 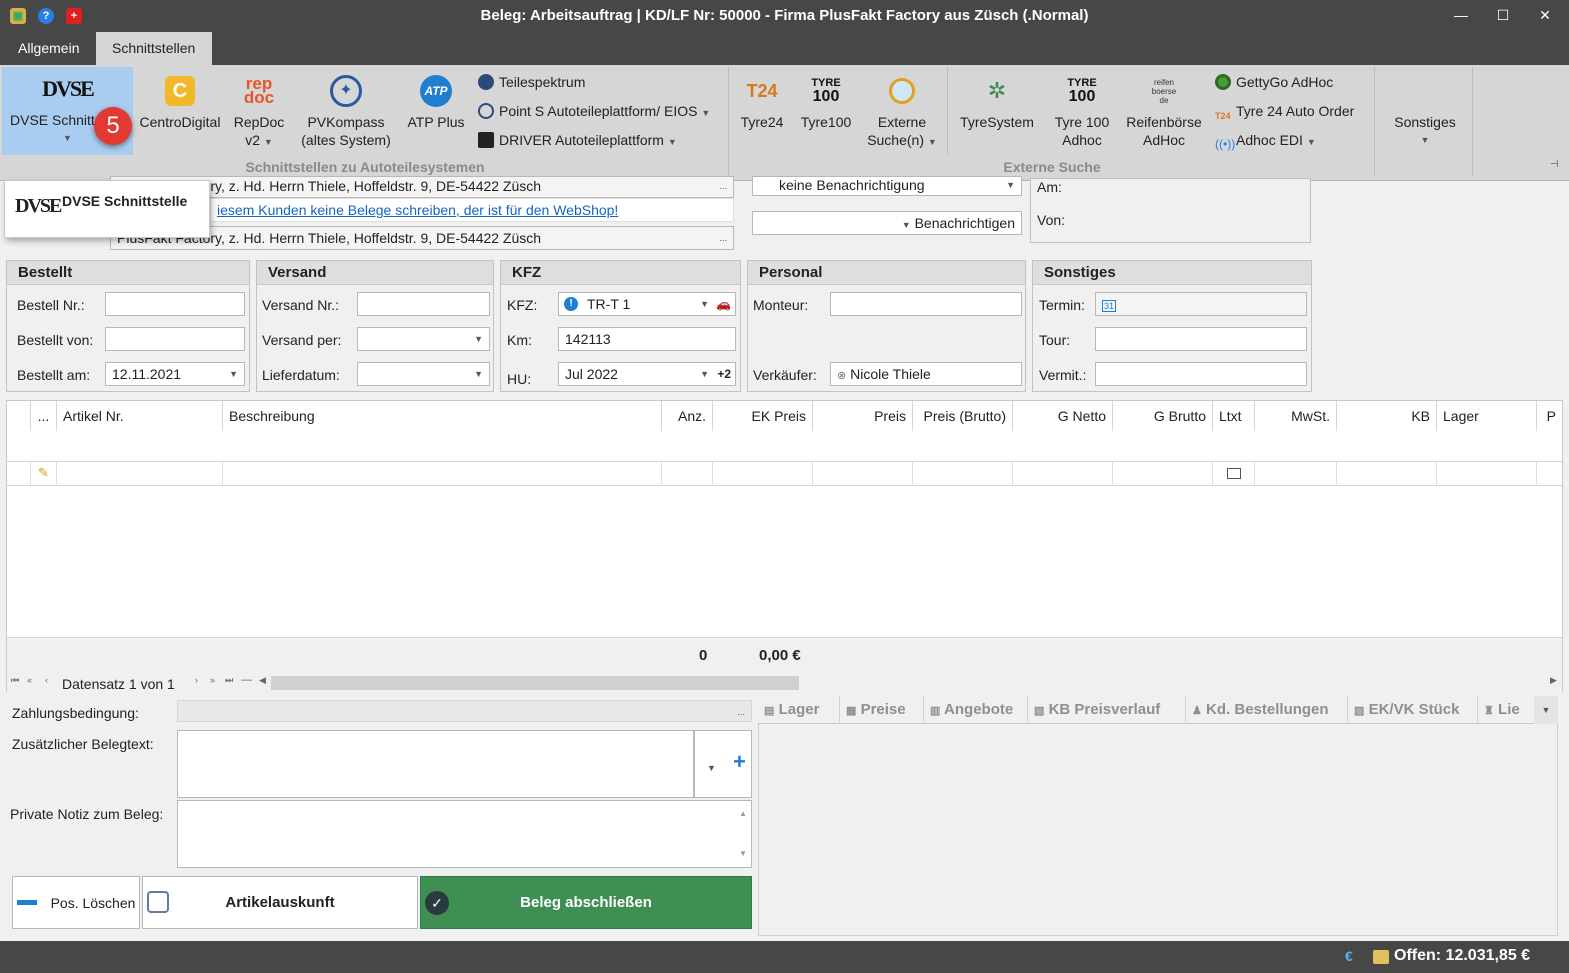 I want to click on nav-next-icon: ›, so click(x=196, y=680).